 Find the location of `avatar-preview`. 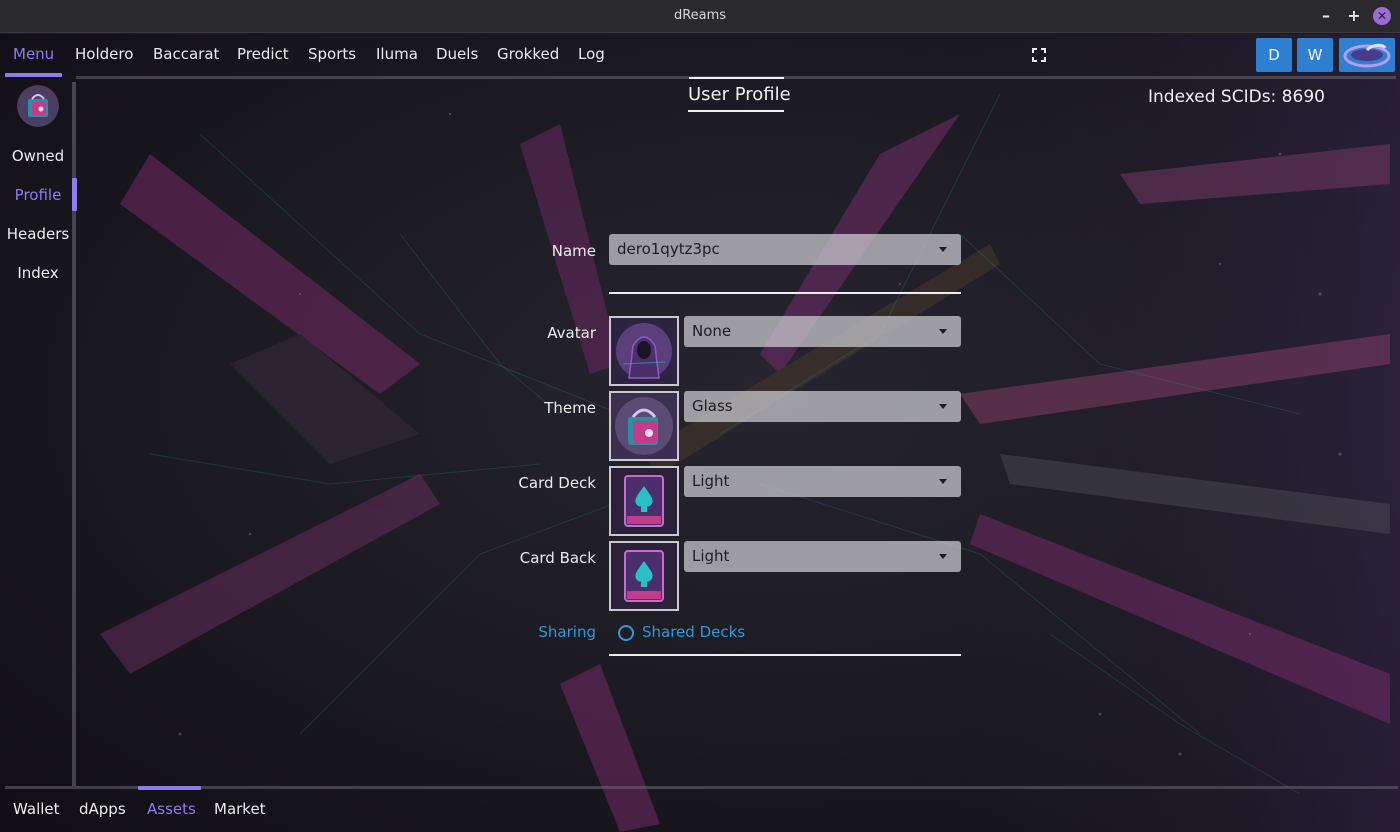

avatar-preview is located at coordinates (644, 351).